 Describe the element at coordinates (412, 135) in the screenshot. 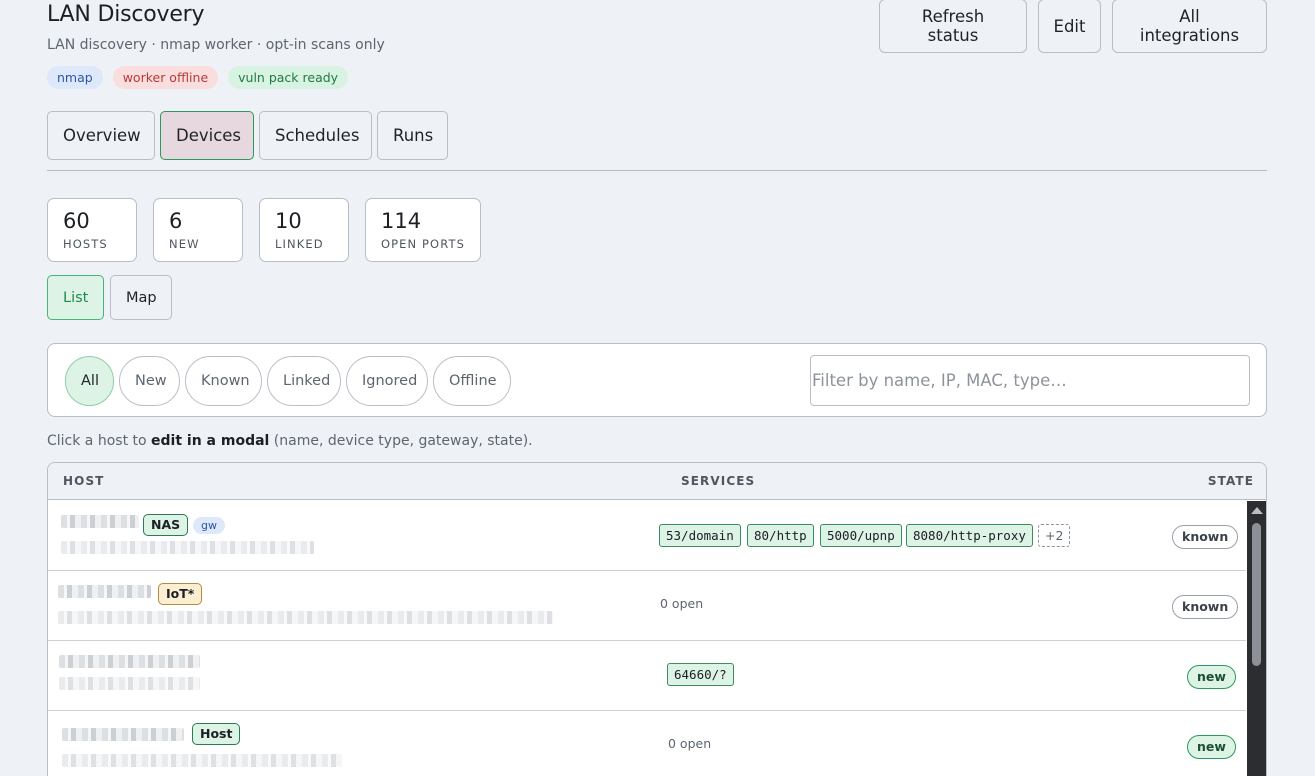

I see `tab-runs: Runs` at that location.